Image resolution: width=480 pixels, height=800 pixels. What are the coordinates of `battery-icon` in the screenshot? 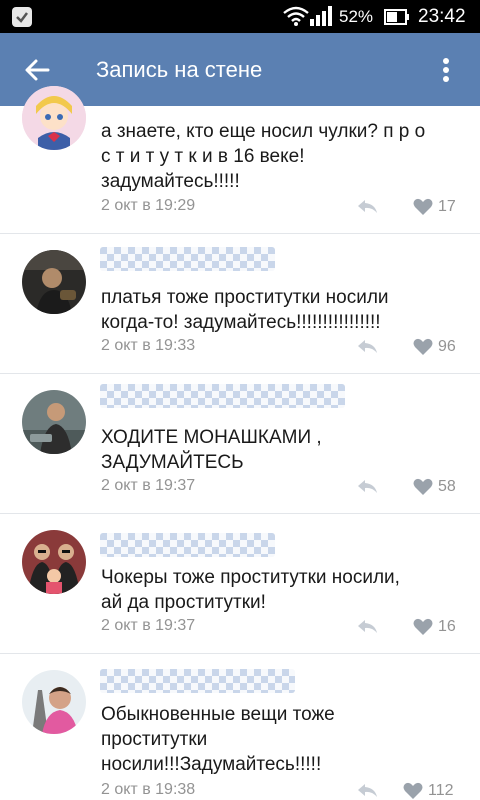 It's located at (396, 17).